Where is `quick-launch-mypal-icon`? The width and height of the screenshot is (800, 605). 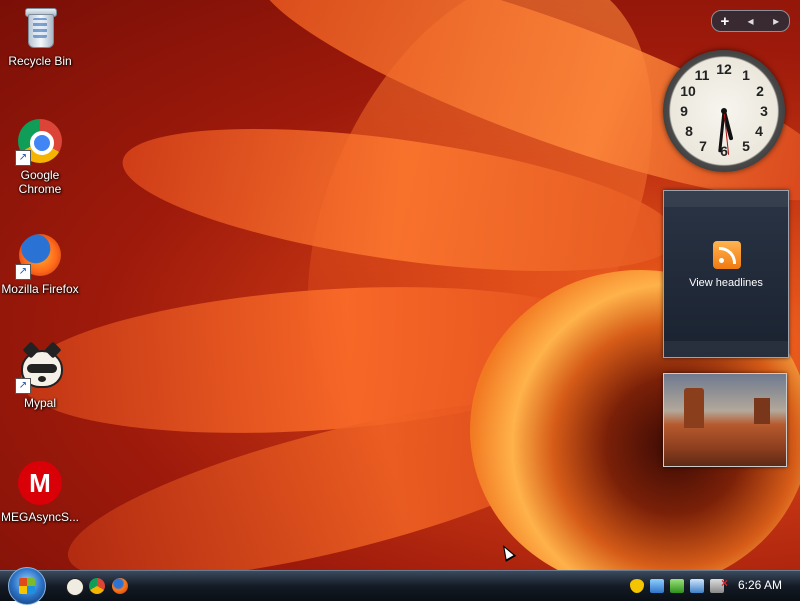
quick-launch-mypal-icon is located at coordinates (75, 587).